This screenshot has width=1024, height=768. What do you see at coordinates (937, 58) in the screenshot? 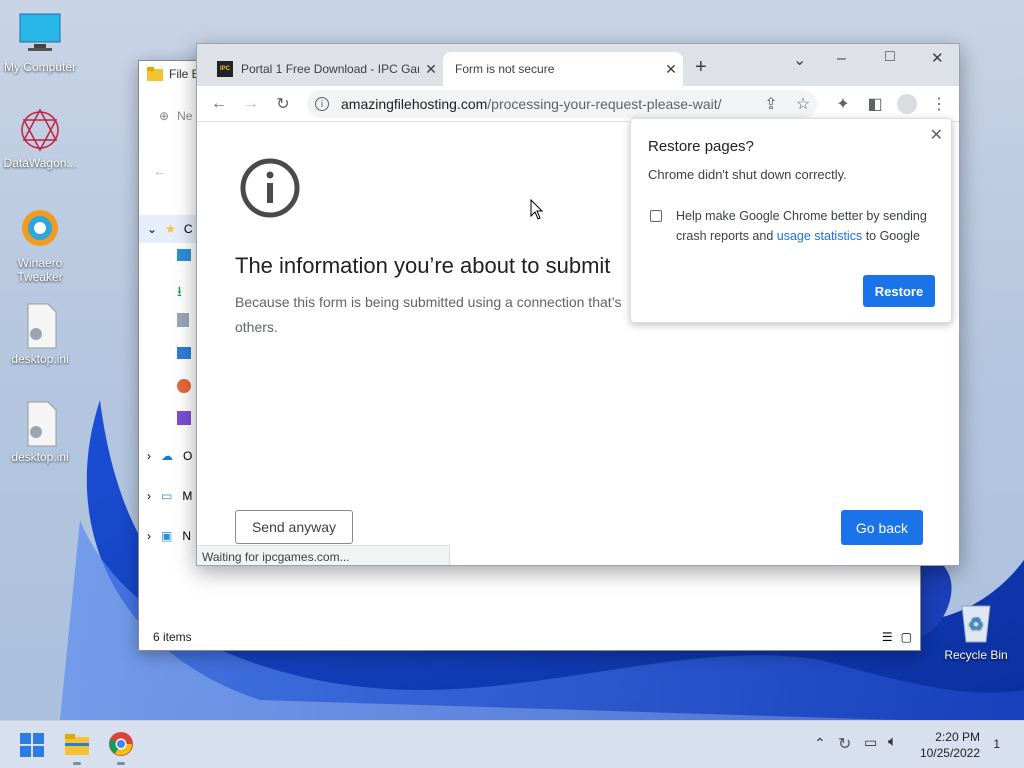
I see `close-window-button: ✕` at bounding box center [937, 58].